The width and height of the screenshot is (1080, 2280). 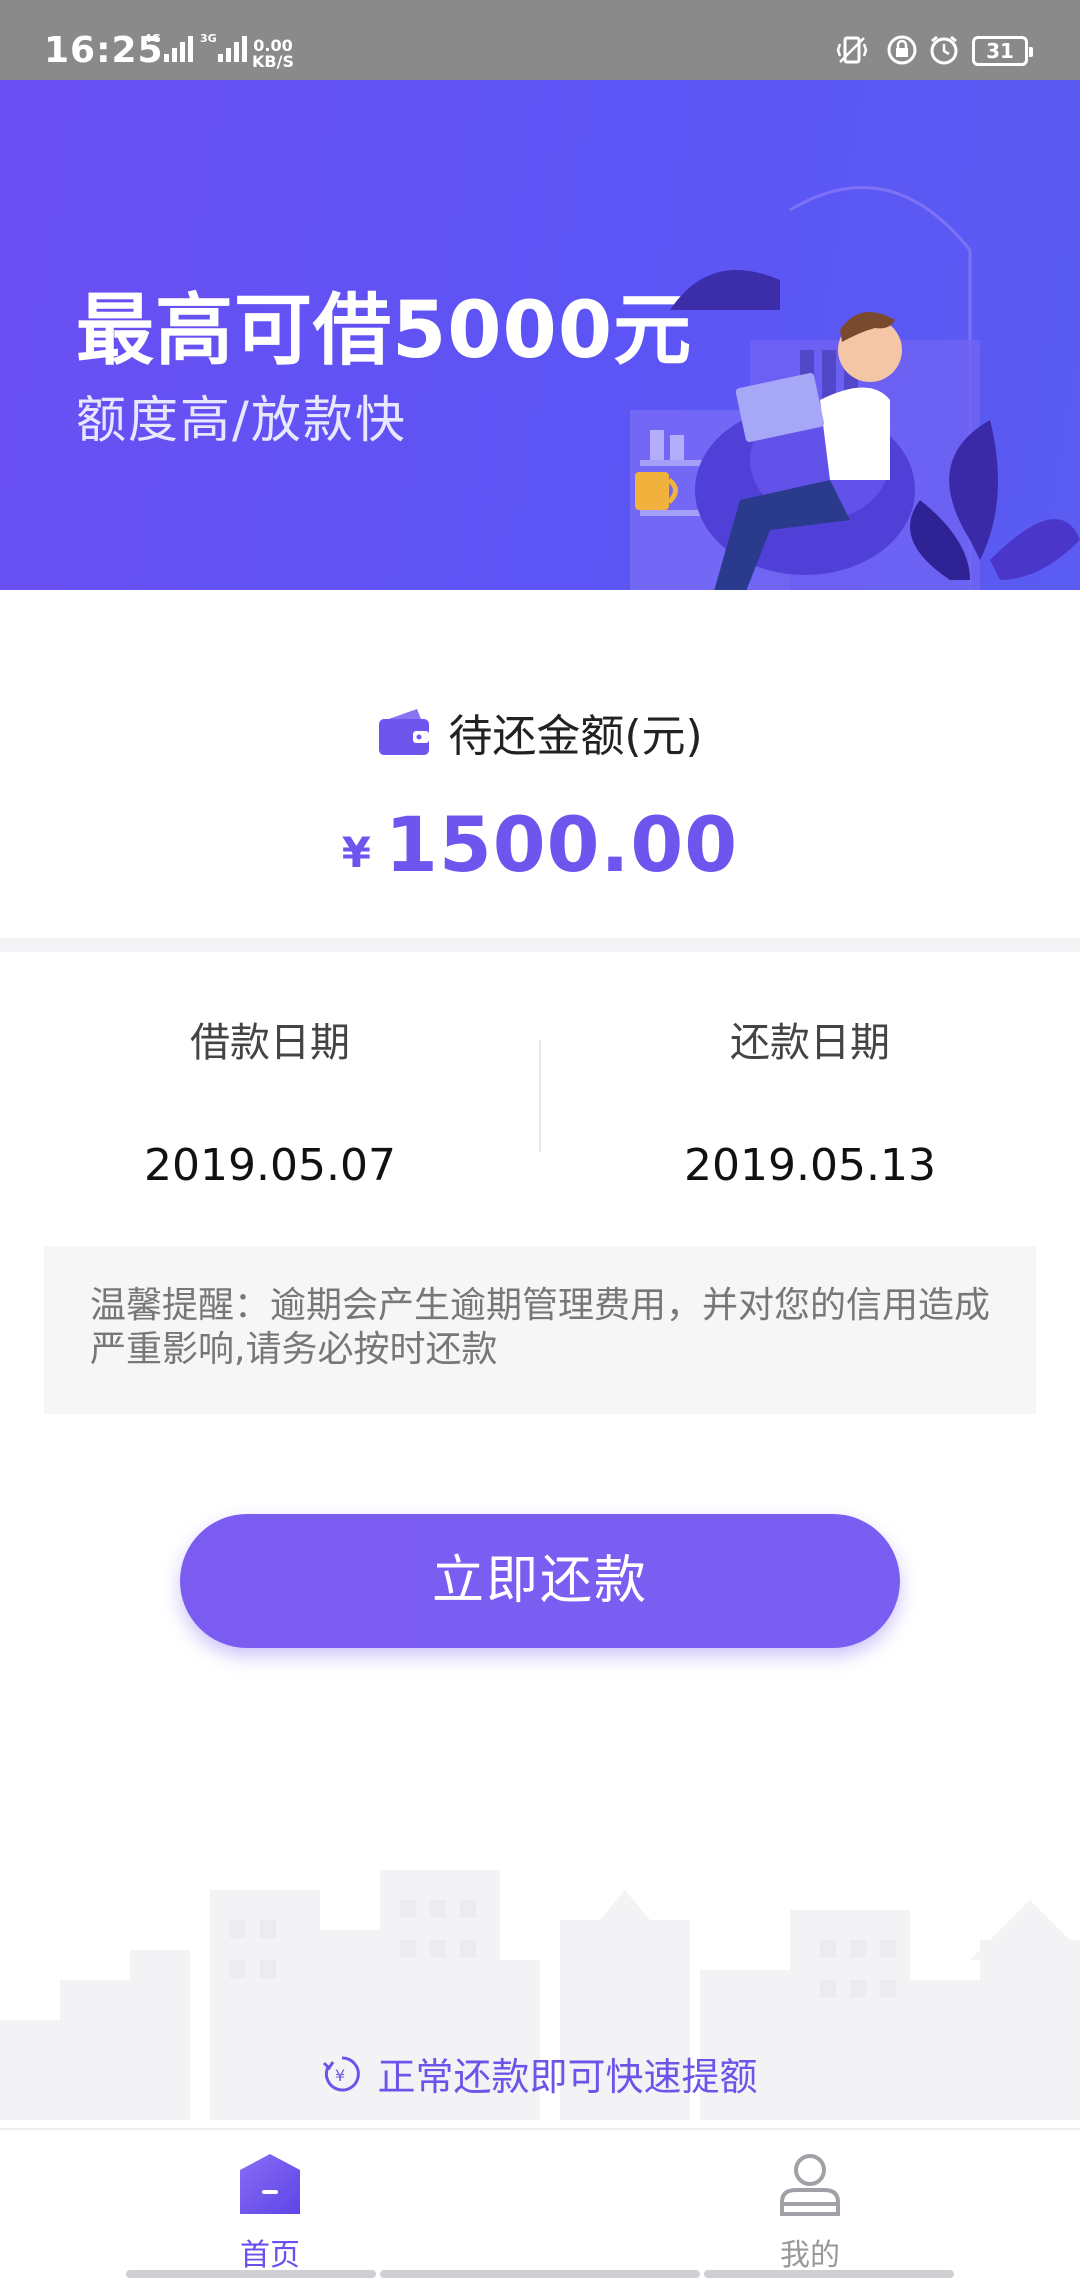 What do you see at coordinates (241, 420) in the screenshot?
I see `banner-subtitle: 额度高/放款快` at bounding box center [241, 420].